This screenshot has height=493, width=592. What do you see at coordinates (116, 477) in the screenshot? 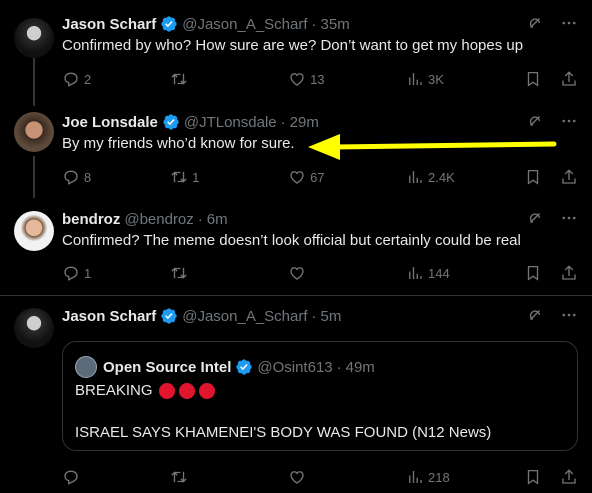
I see `reply-button` at bounding box center [116, 477].